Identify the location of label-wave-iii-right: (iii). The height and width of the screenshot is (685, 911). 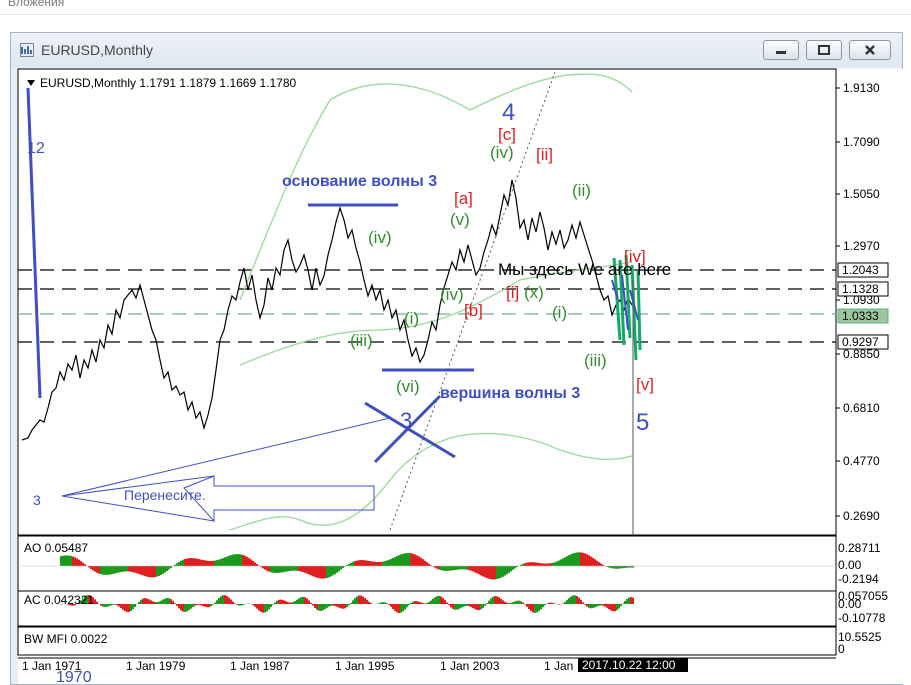
(595, 360).